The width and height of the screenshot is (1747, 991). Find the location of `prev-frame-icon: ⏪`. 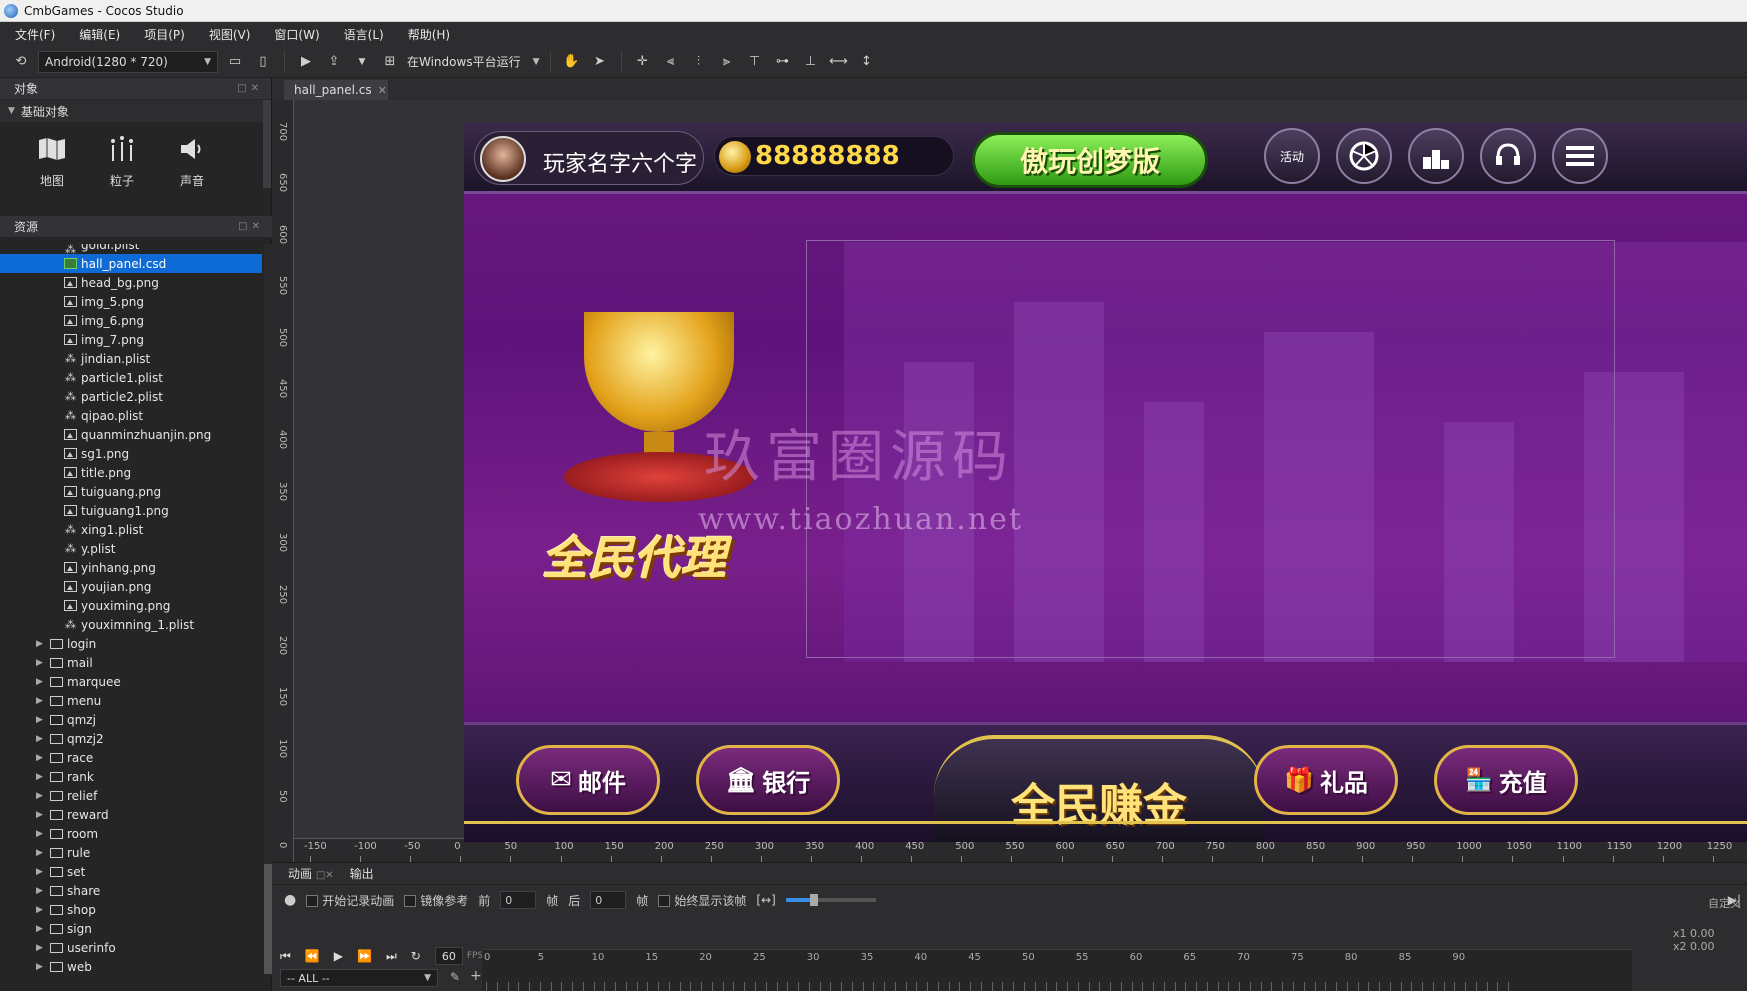

prev-frame-icon: ⏪ is located at coordinates (312, 956).